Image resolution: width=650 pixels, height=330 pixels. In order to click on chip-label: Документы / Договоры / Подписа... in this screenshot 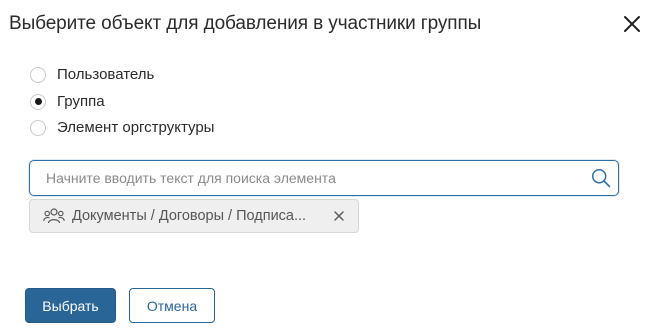, I will do `click(189, 216)`.